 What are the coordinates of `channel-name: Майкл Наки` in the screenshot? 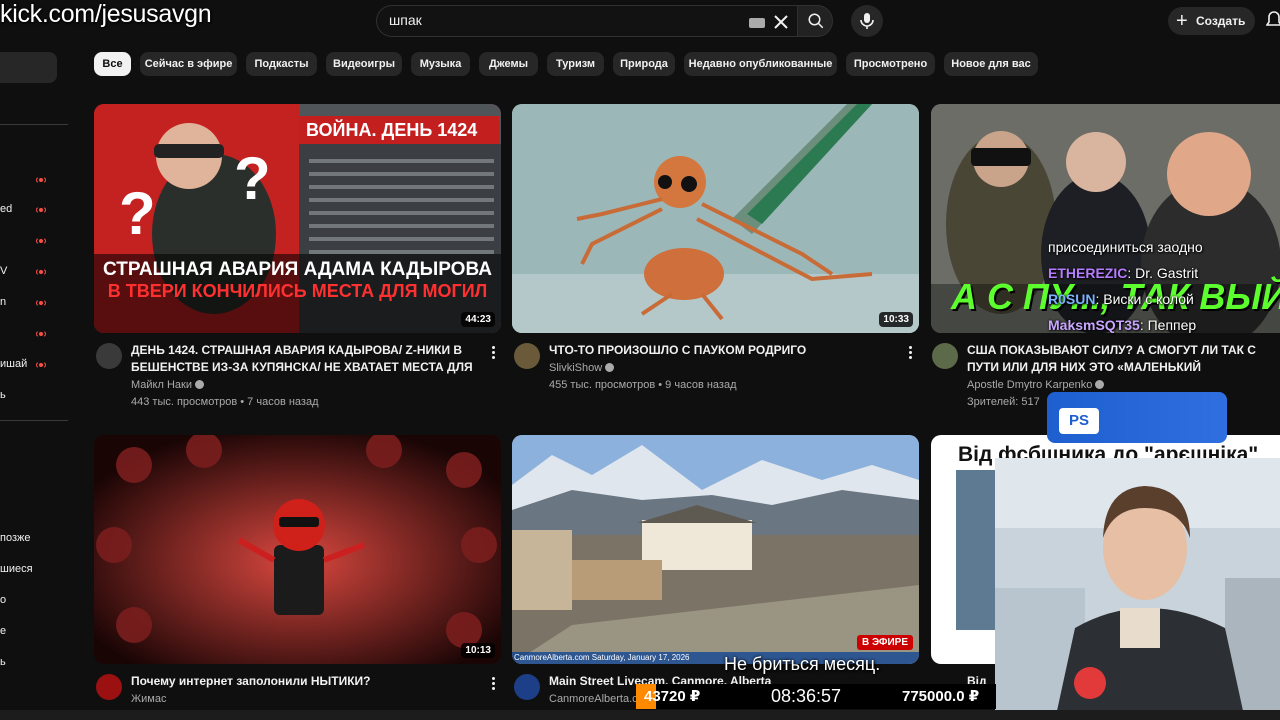 It's located at (167, 385).